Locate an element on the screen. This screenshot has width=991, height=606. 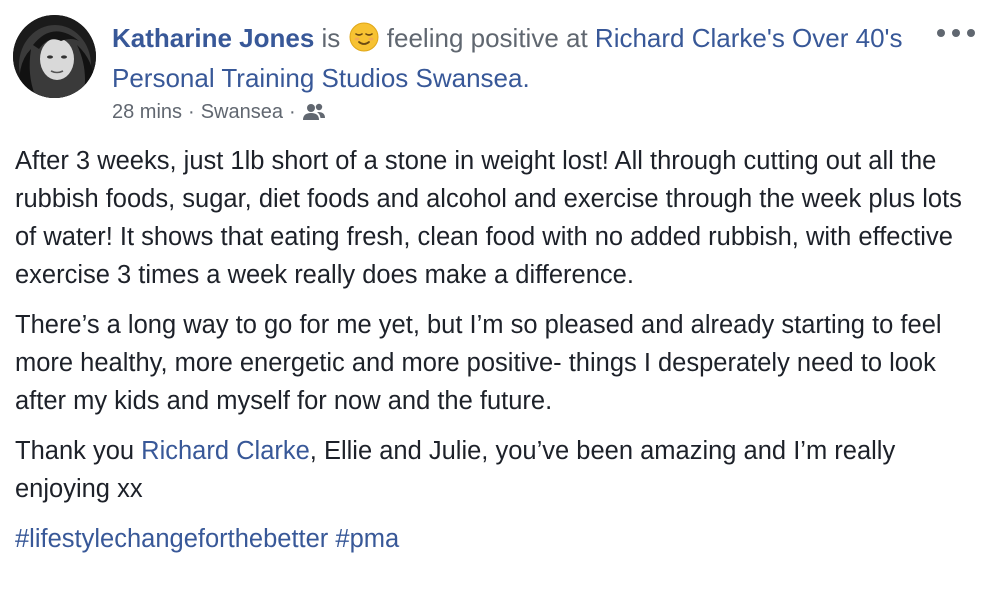
verb-text: is is located at coordinates (331, 38).